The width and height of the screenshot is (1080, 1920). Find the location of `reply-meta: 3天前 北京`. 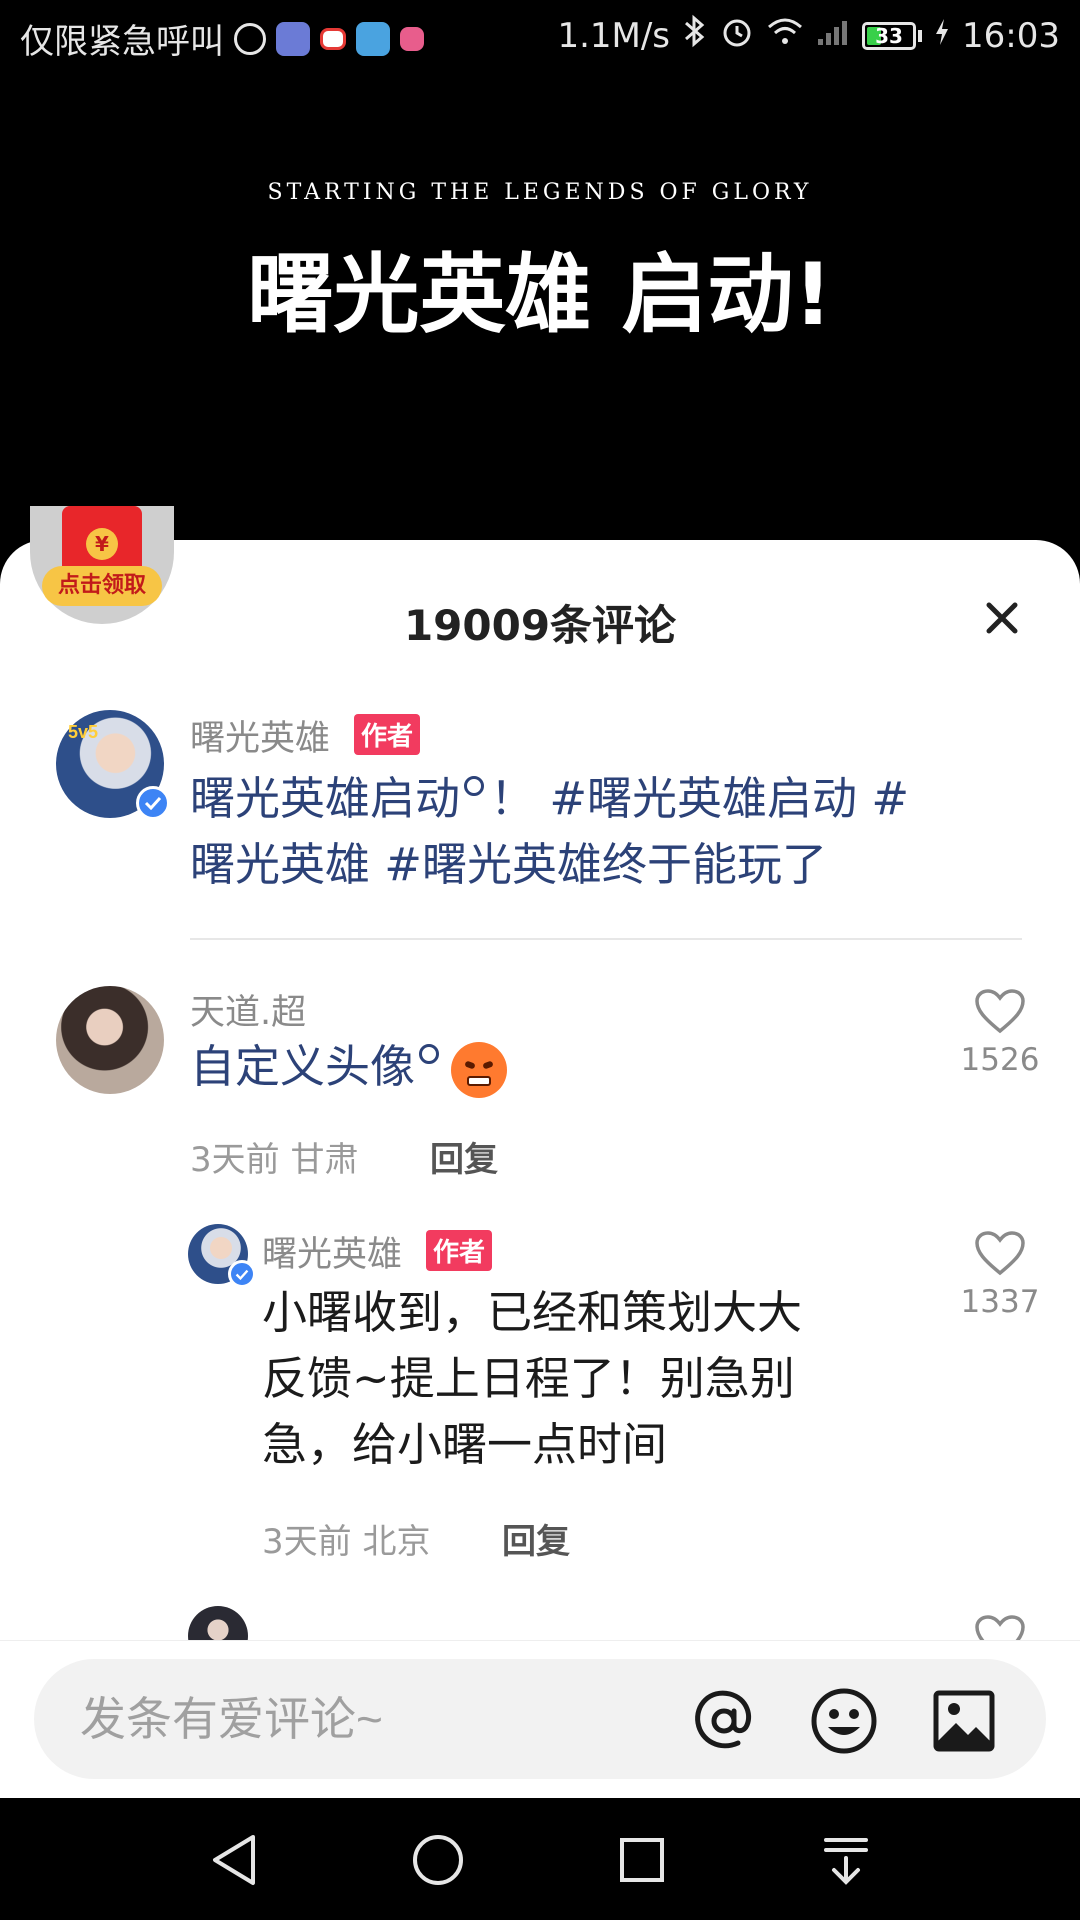

reply-meta: 3天前 北京 is located at coordinates (346, 1538).